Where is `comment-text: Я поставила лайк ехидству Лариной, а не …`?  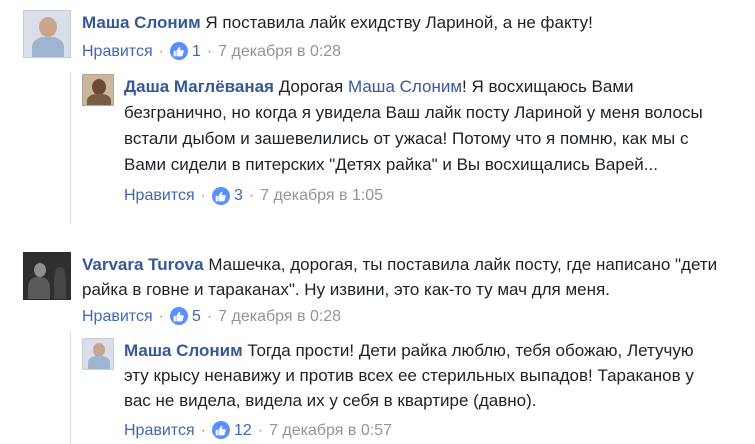
comment-text: Я поставила лайк ехидству Лариной, а не … is located at coordinates (396, 22).